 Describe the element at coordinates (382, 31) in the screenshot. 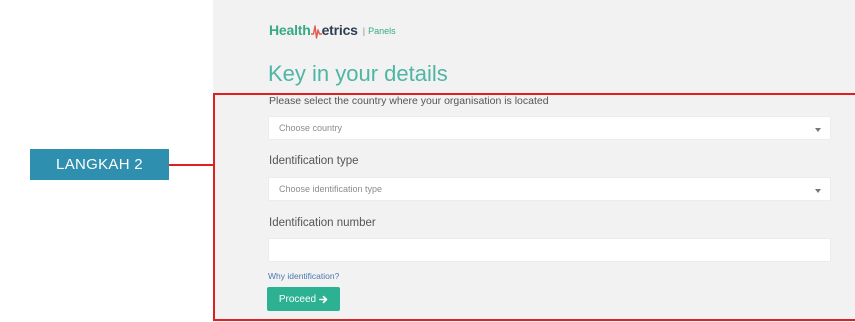

I see `brand-subtitle: Panels` at that location.